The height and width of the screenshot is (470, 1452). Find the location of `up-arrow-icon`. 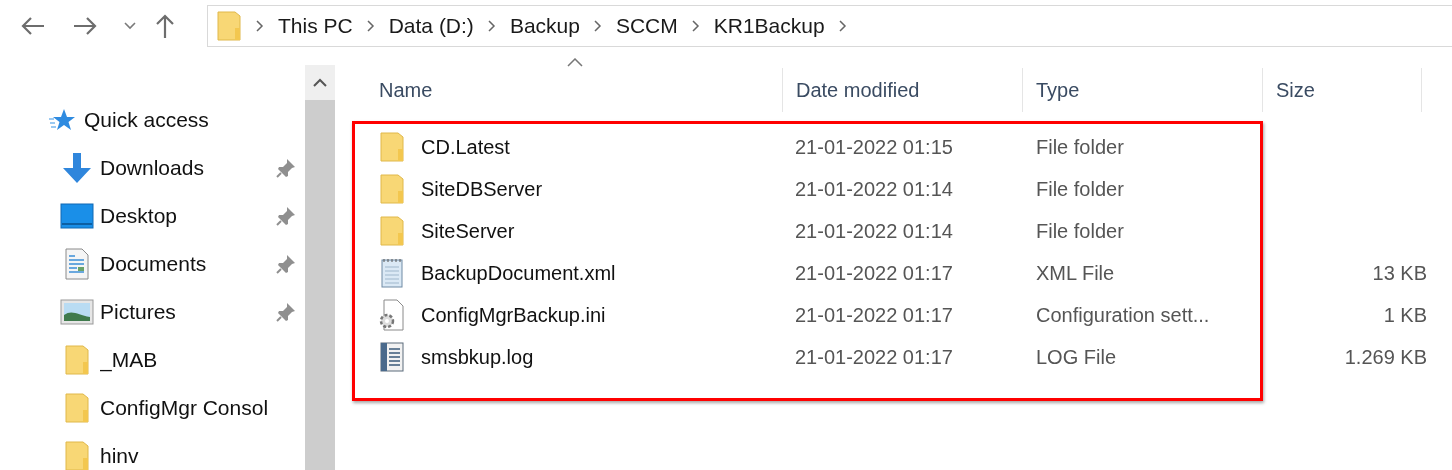

up-arrow-icon is located at coordinates (165, 26).